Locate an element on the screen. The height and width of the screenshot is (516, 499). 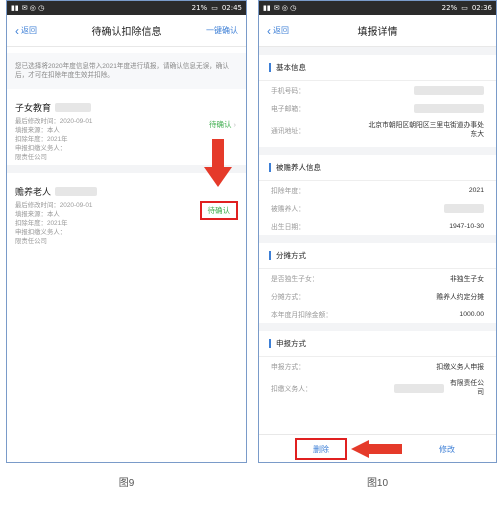
section-title: 被赡养人信息 is located at coordinates (298, 167).